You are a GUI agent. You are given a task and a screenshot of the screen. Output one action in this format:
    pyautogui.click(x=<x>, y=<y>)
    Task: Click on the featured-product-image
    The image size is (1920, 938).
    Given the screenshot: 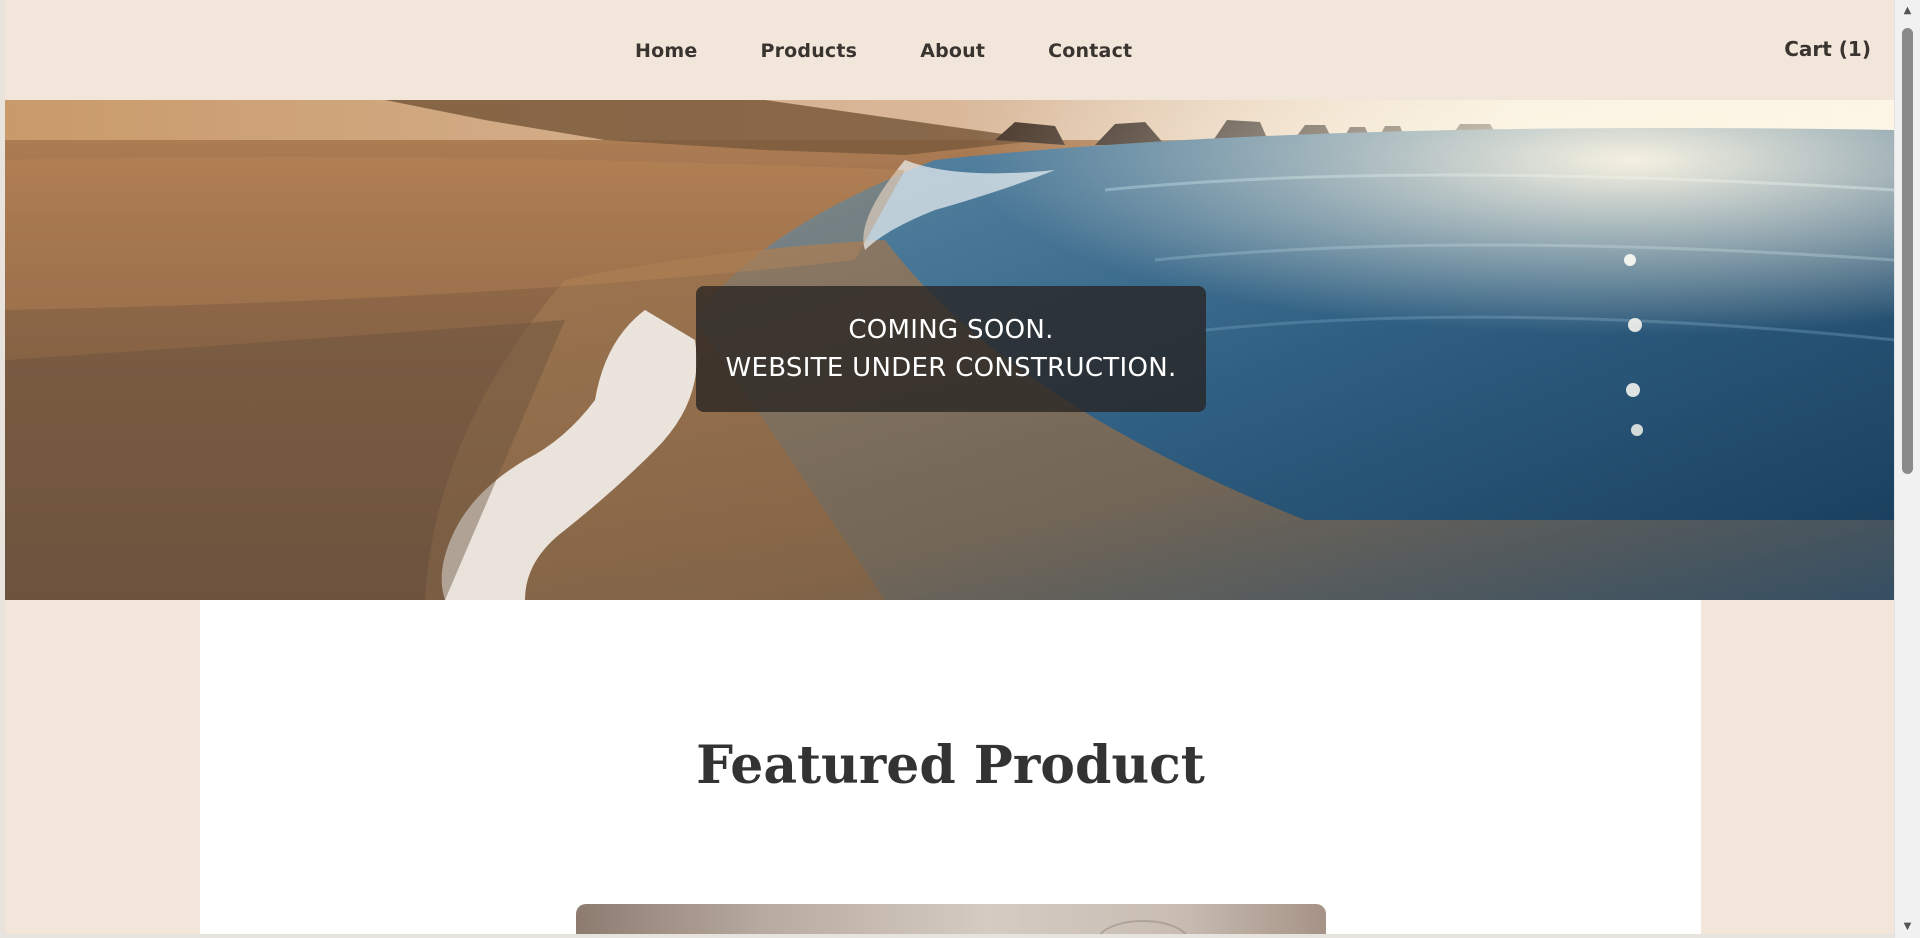 What is the action you would take?
    pyautogui.click(x=951, y=921)
    